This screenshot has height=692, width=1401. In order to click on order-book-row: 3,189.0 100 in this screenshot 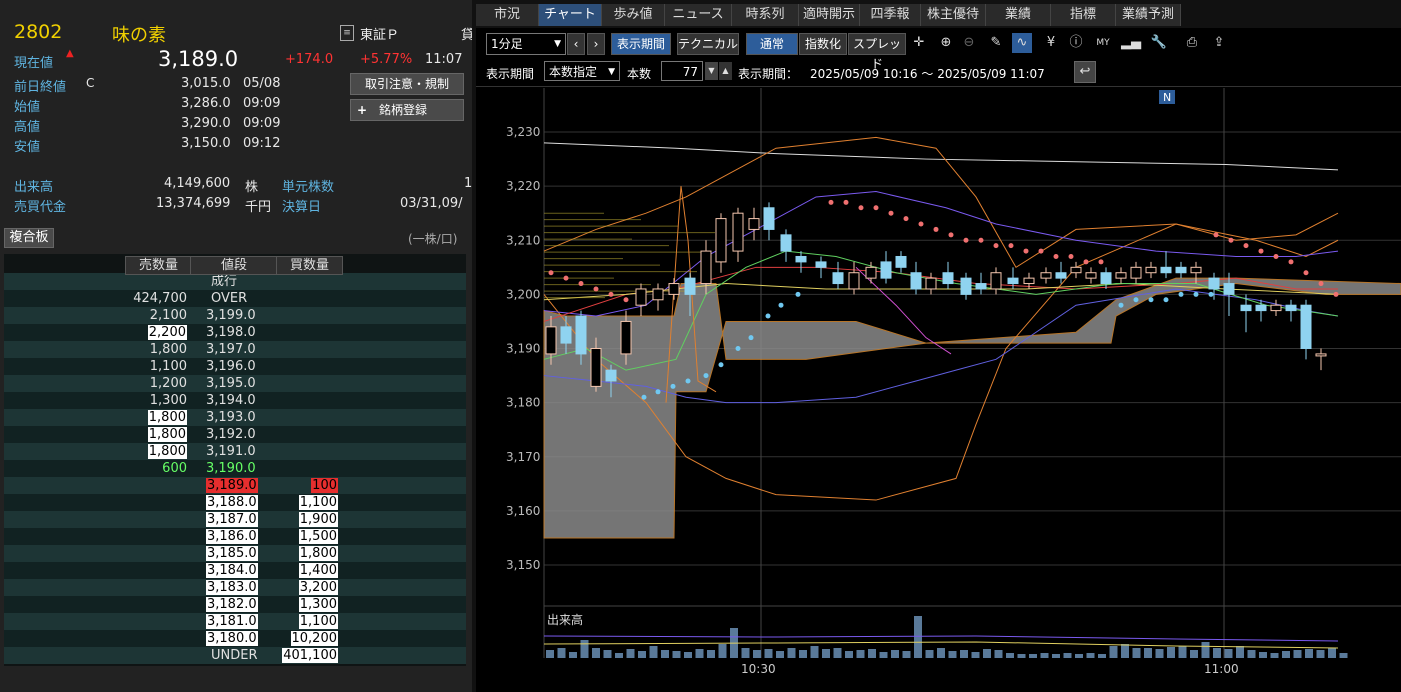, I will do `click(235, 485)`.